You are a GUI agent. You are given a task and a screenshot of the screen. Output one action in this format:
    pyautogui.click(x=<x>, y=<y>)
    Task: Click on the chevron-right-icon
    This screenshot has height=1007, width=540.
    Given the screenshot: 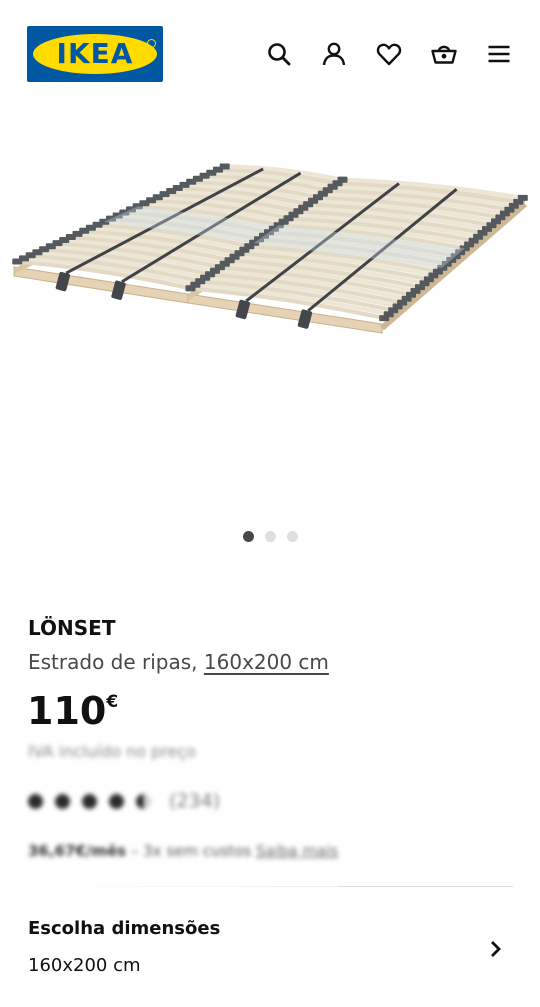 What is the action you would take?
    pyautogui.click(x=495, y=949)
    